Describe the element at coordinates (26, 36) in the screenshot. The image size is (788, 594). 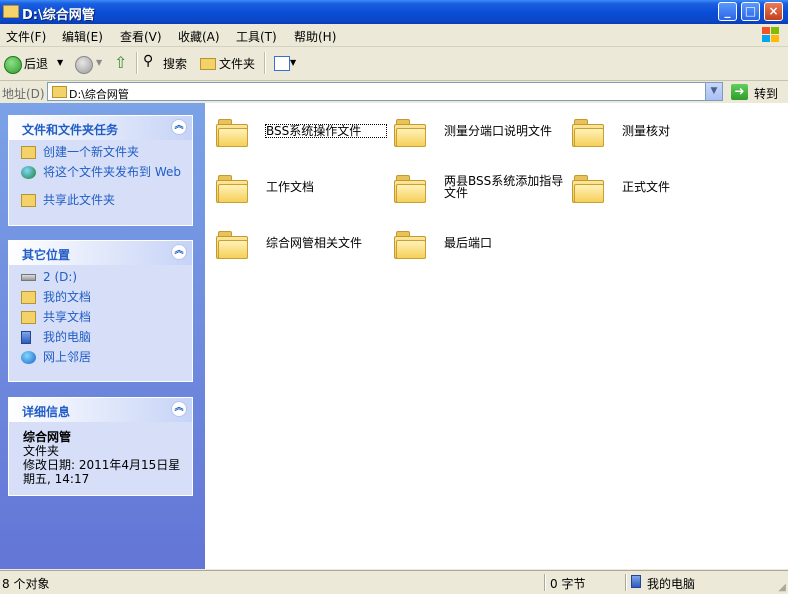
I see `menu-file: 文件(F)` at that location.